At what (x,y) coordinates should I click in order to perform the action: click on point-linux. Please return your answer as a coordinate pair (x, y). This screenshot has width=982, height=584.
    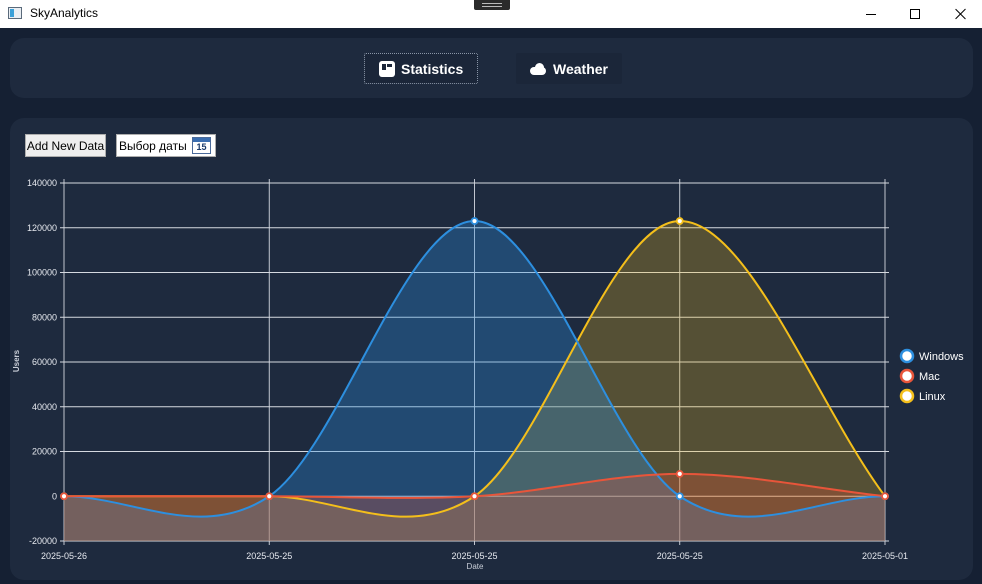
    Looking at the image, I should click on (679, 221).